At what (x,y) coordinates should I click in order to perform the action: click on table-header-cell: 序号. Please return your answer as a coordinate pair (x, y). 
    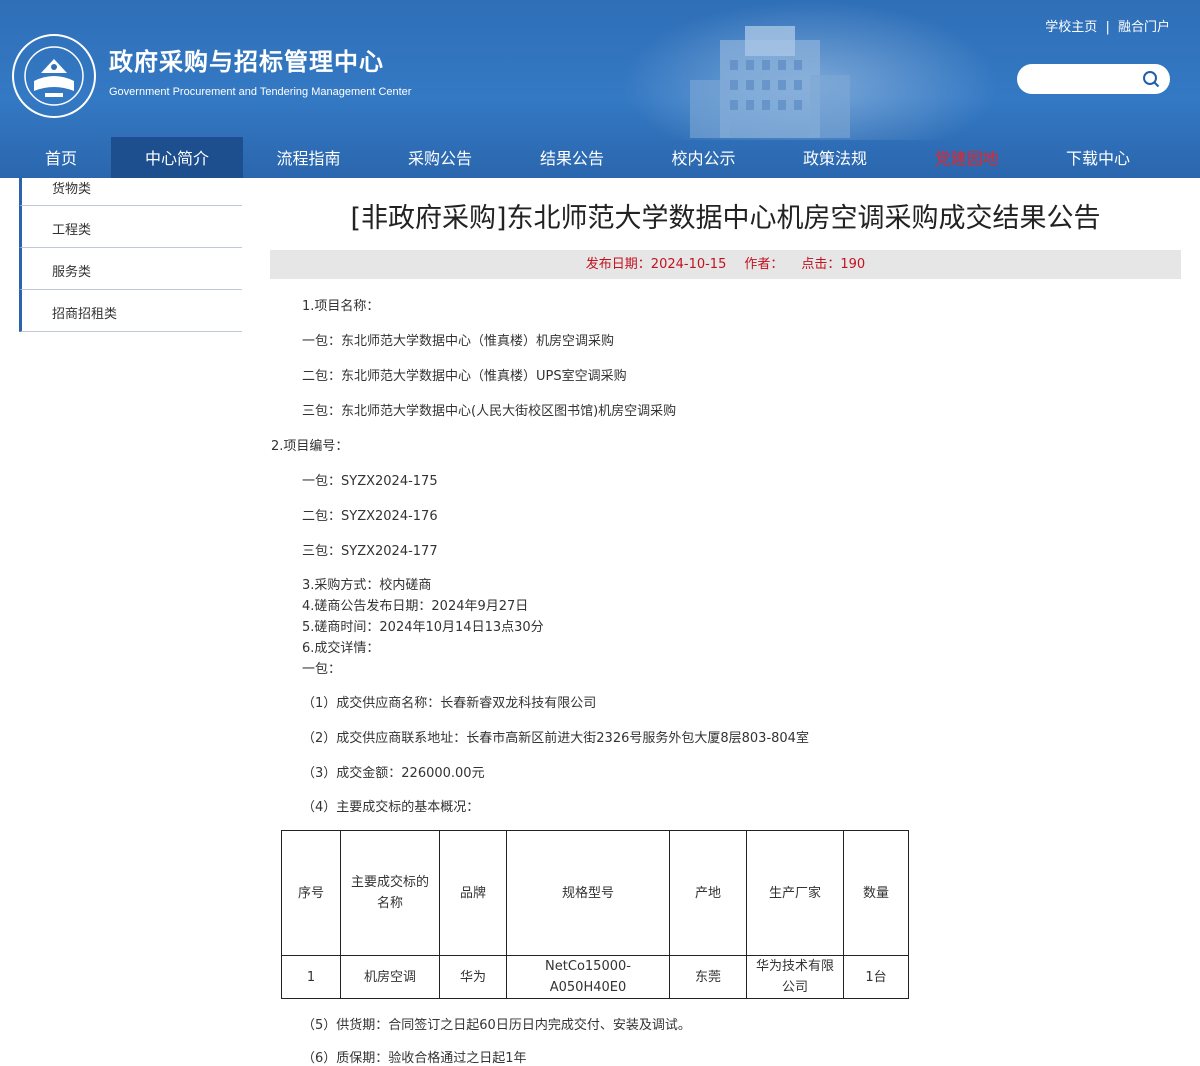
    Looking at the image, I should click on (311, 893).